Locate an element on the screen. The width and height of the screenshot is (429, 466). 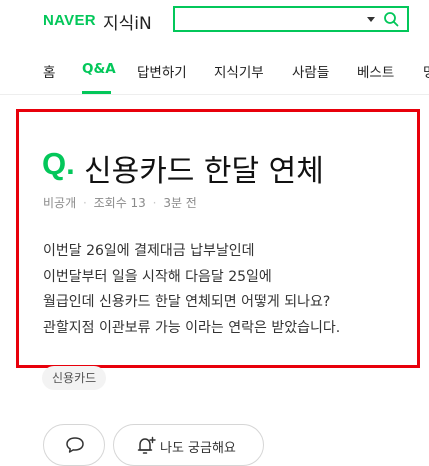
question-meta: 비공개 · 조회수 13 · 3분 전 is located at coordinates (120, 202).